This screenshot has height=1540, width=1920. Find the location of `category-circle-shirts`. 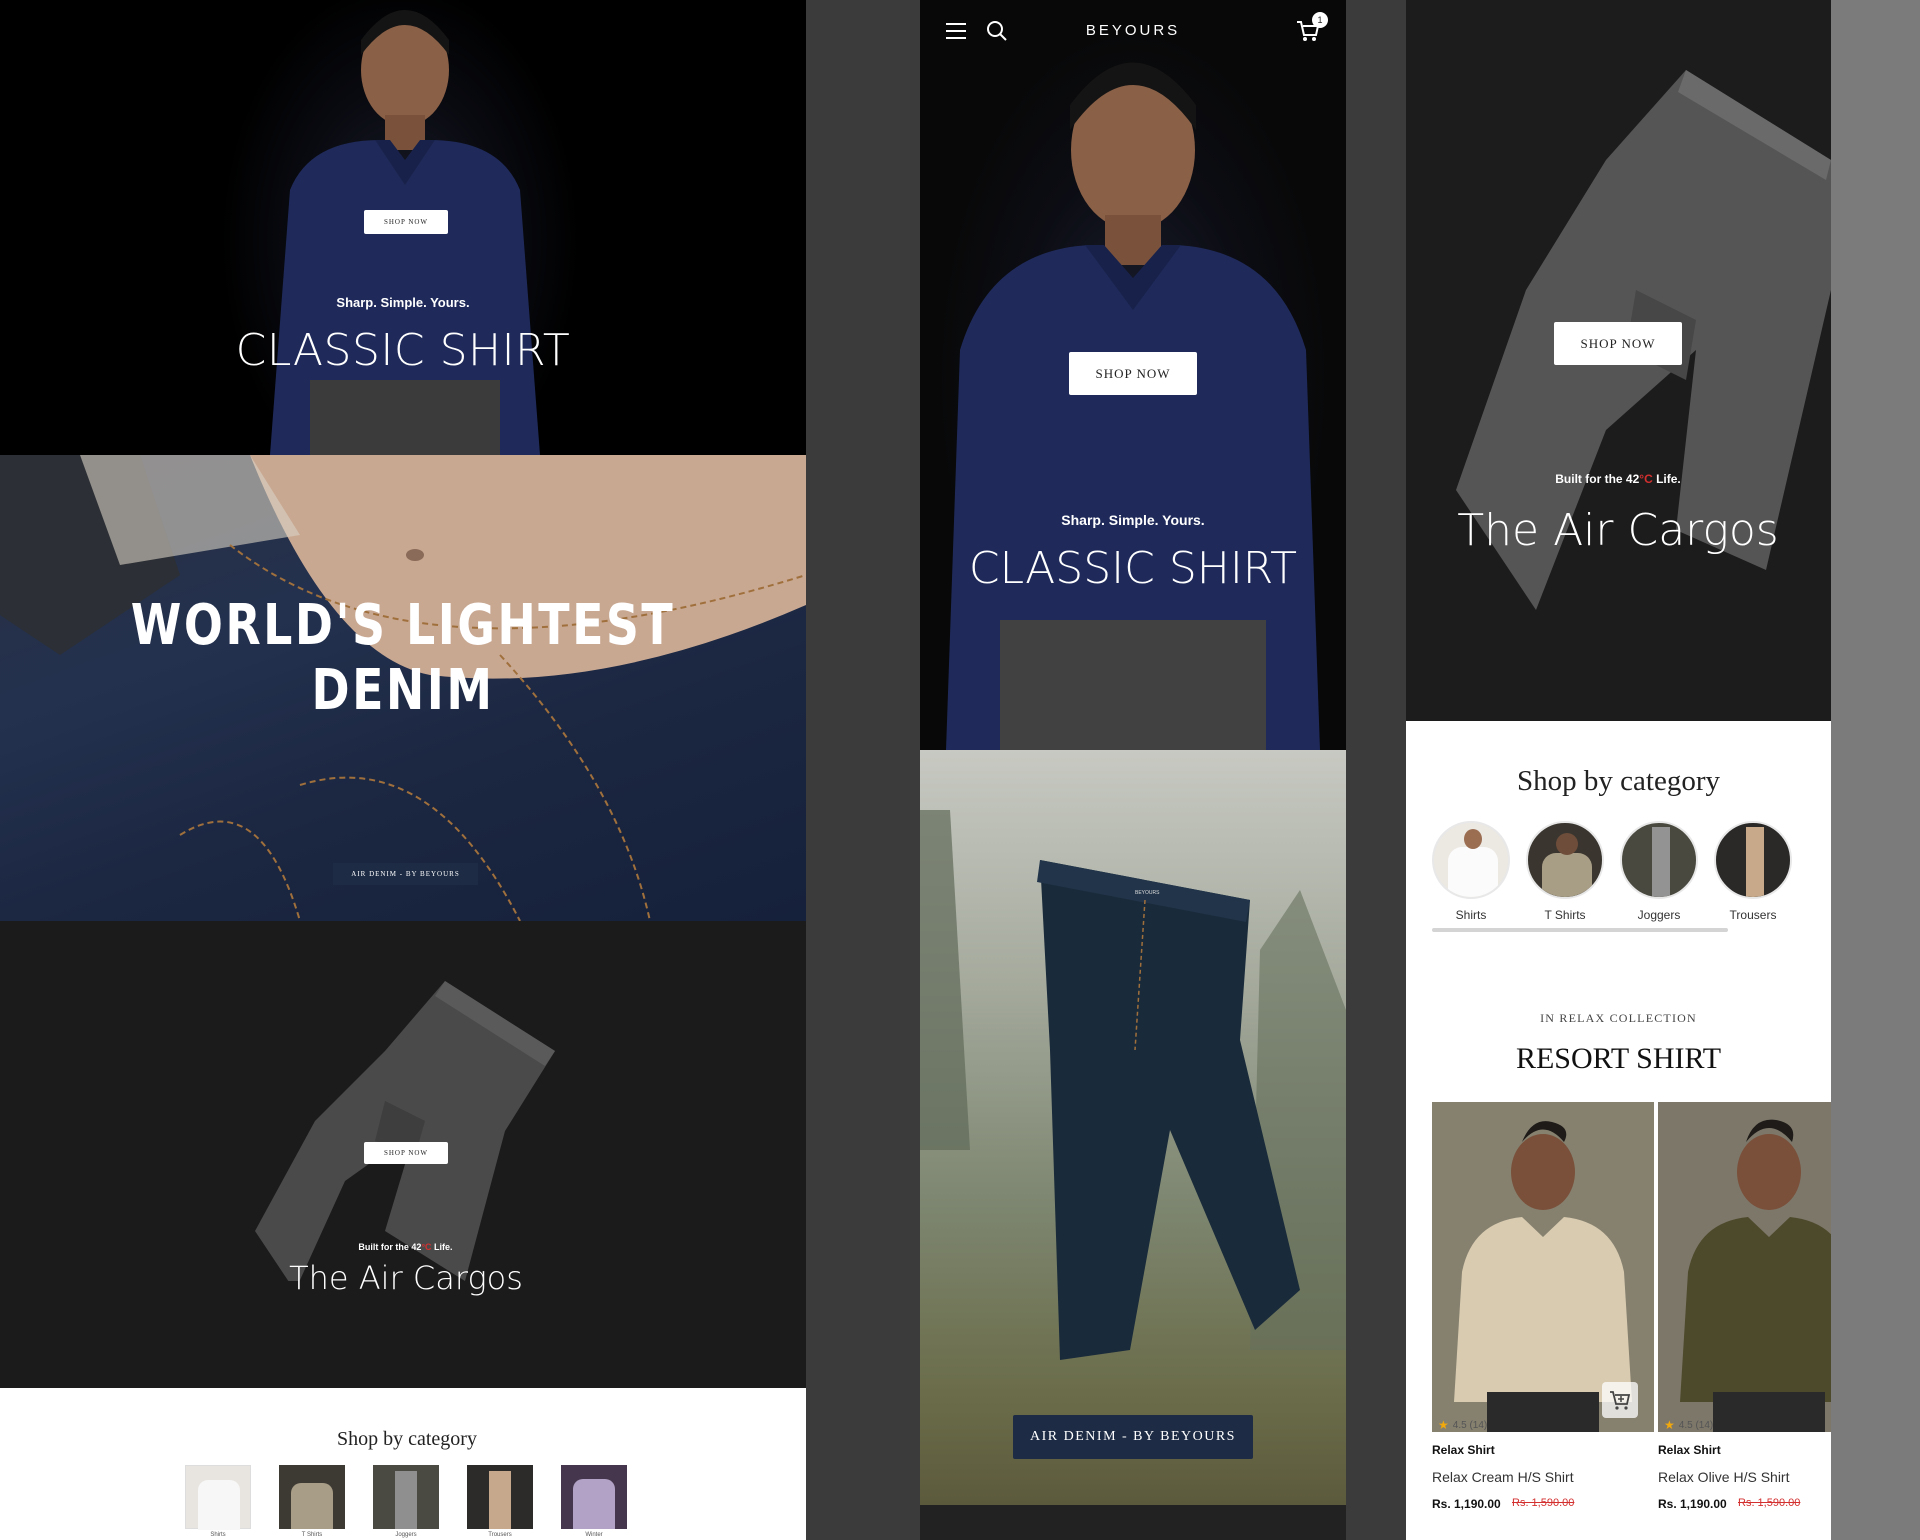

category-circle-shirts is located at coordinates (1471, 860).